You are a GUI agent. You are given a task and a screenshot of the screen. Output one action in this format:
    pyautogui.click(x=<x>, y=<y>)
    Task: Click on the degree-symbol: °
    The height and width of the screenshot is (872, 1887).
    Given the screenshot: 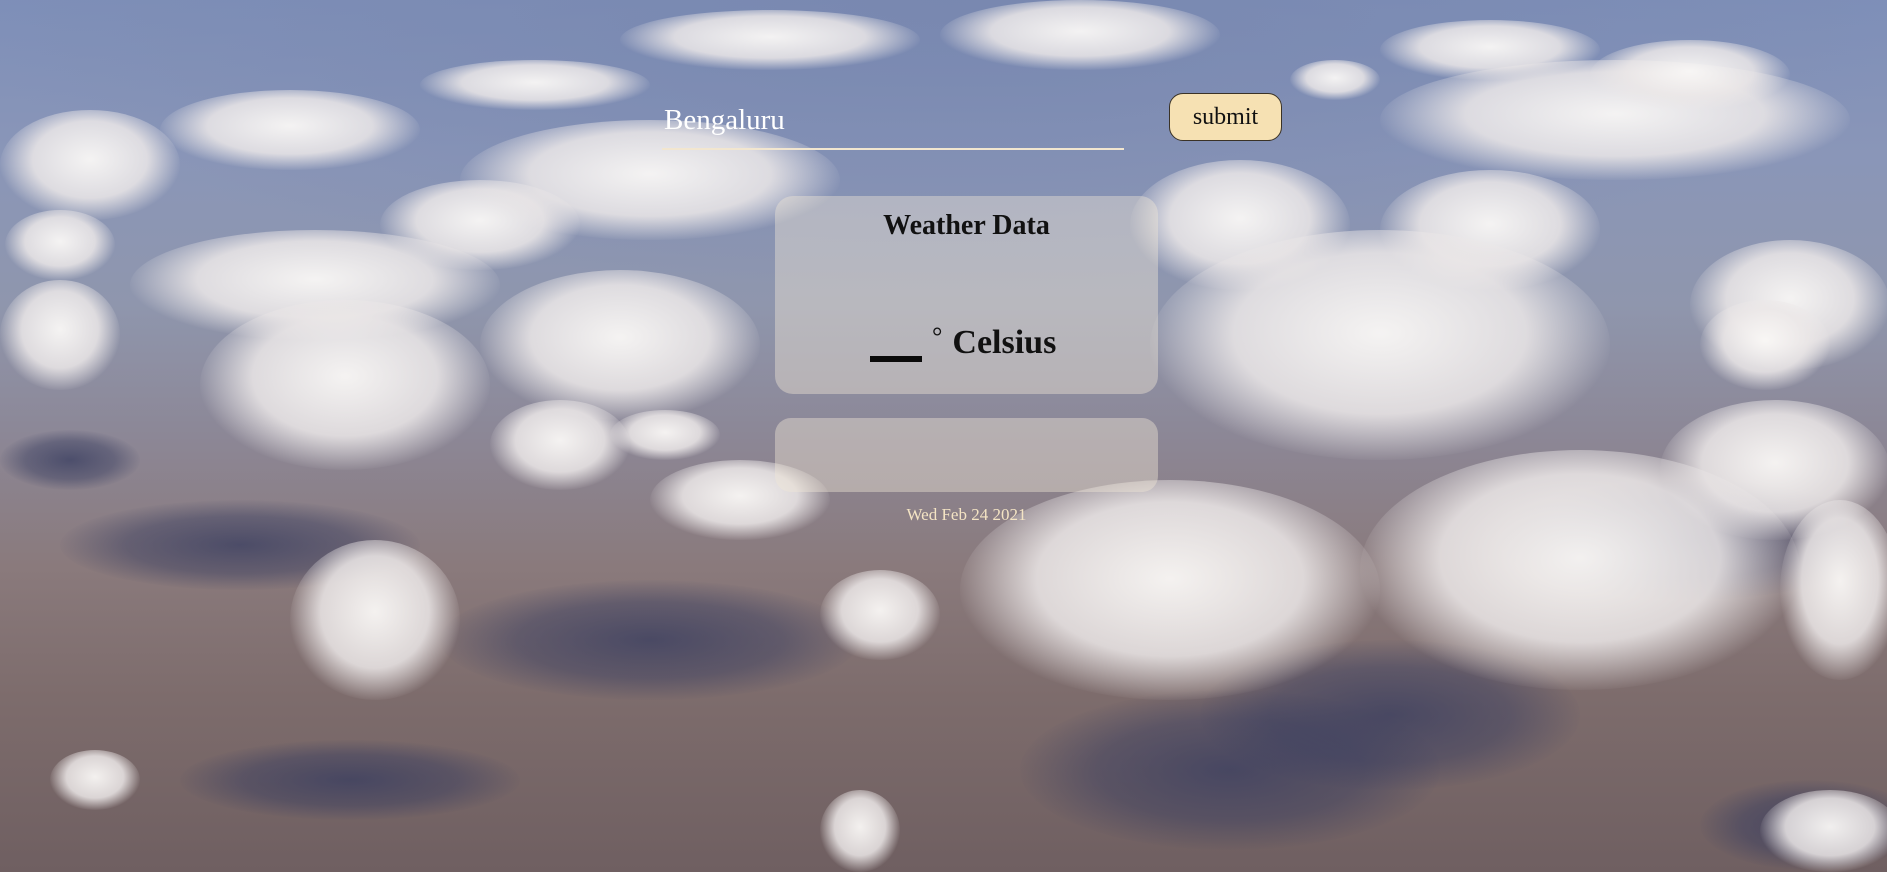 What is the action you would take?
    pyautogui.click(x=937, y=336)
    